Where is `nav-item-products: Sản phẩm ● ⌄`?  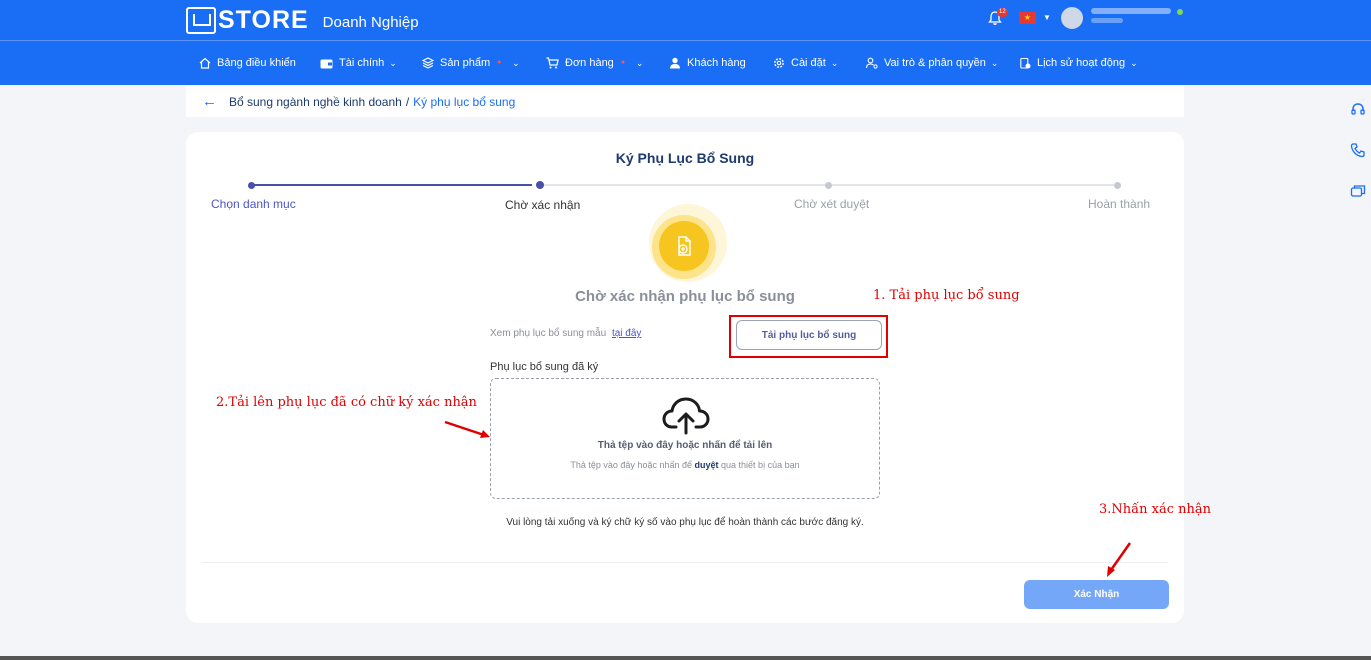 nav-item-products: Sản phẩm ● ⌄ is located at coordinates (471, 63).